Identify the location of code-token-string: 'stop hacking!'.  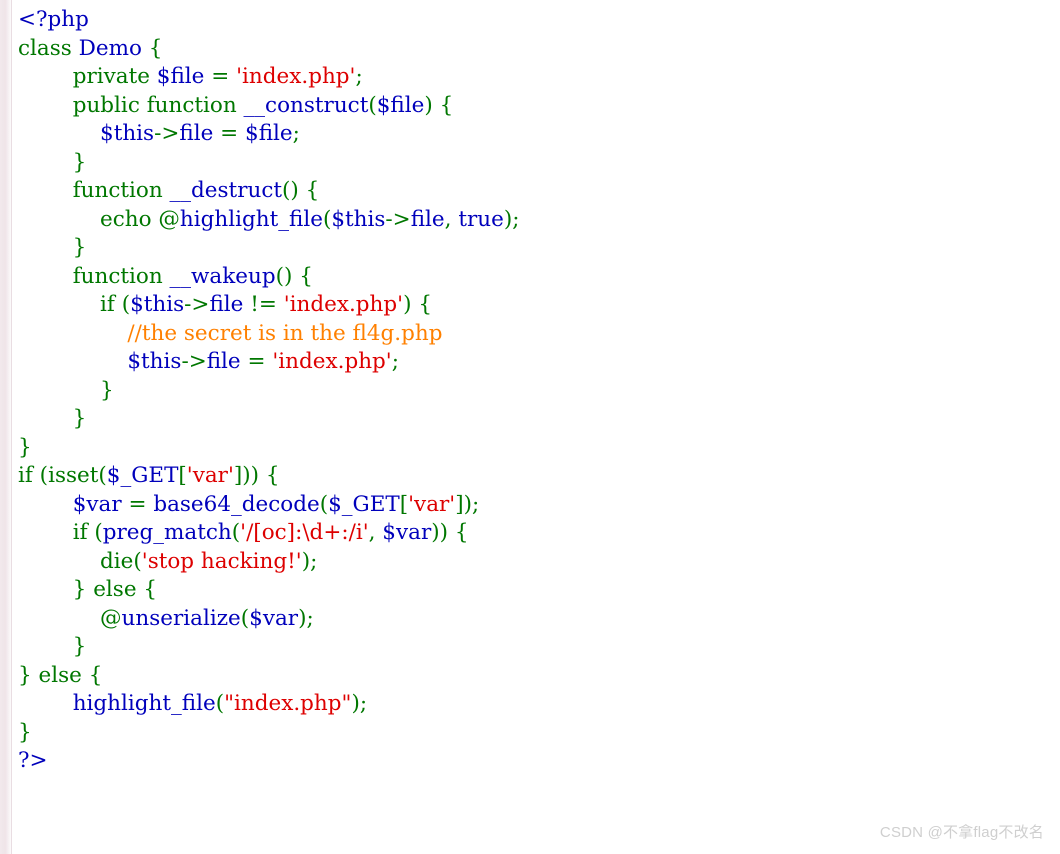
(221, 561).